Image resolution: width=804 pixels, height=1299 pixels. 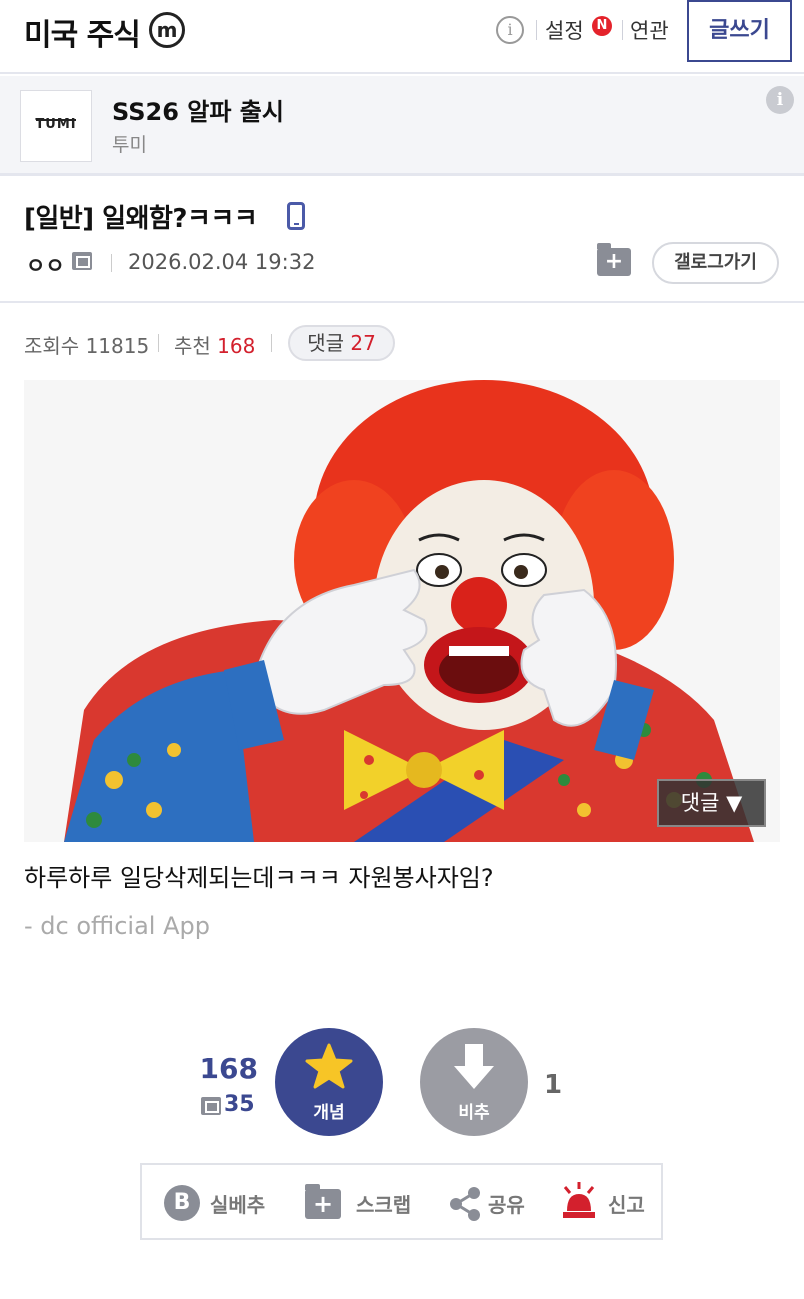 I want to click on views-stat: 조회수 11815, so click(x=86, y=344).